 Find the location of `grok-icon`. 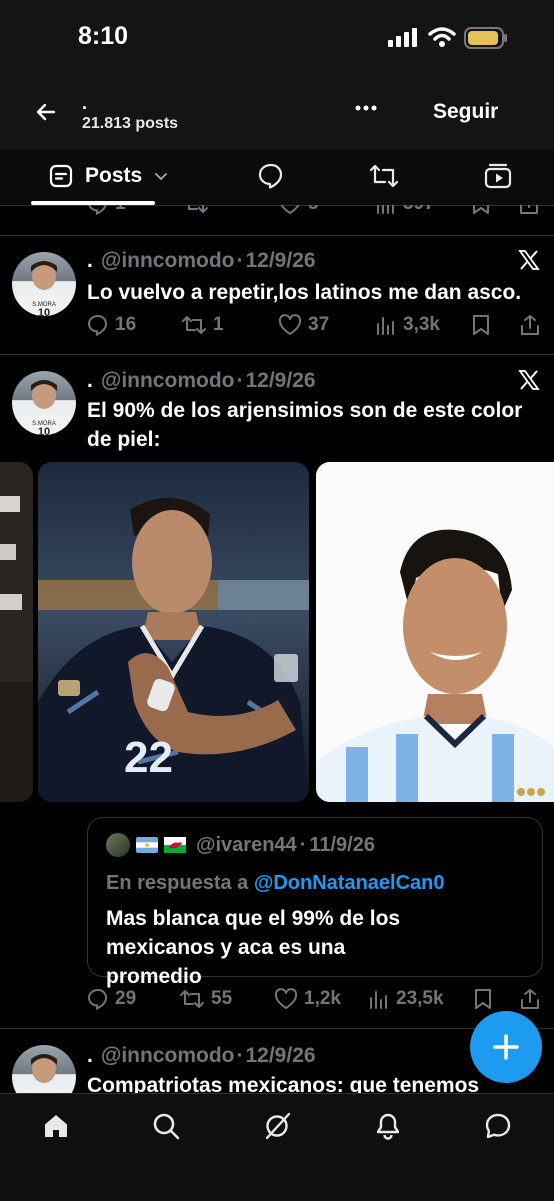

grok-icon is located at coordinates (278, 1126).